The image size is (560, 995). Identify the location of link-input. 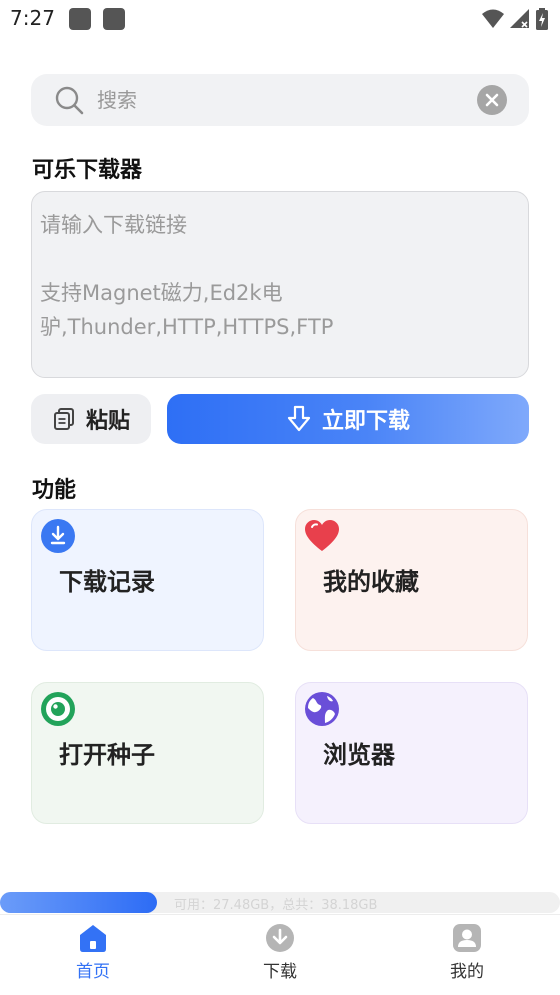
(280, 284).